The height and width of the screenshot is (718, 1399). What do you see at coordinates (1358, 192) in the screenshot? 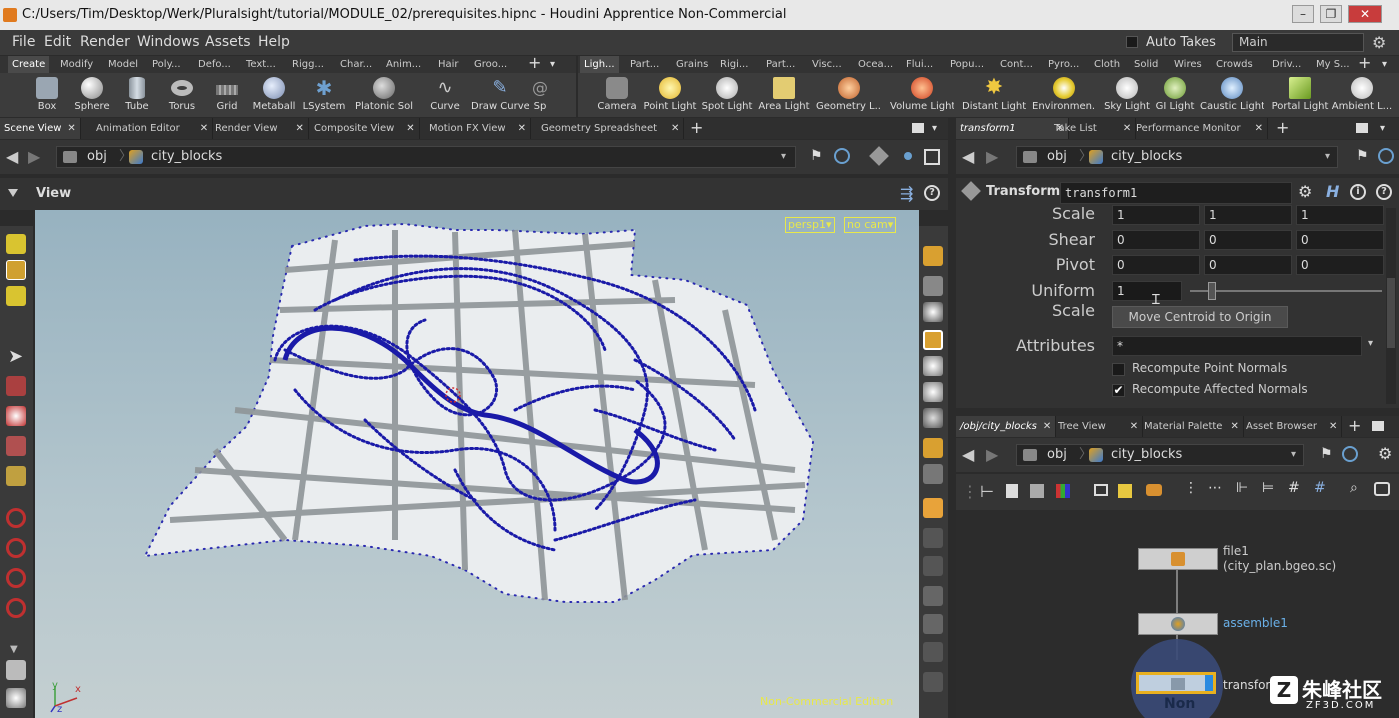
I see `info-icon: i` at bounding box center [1358, 192].